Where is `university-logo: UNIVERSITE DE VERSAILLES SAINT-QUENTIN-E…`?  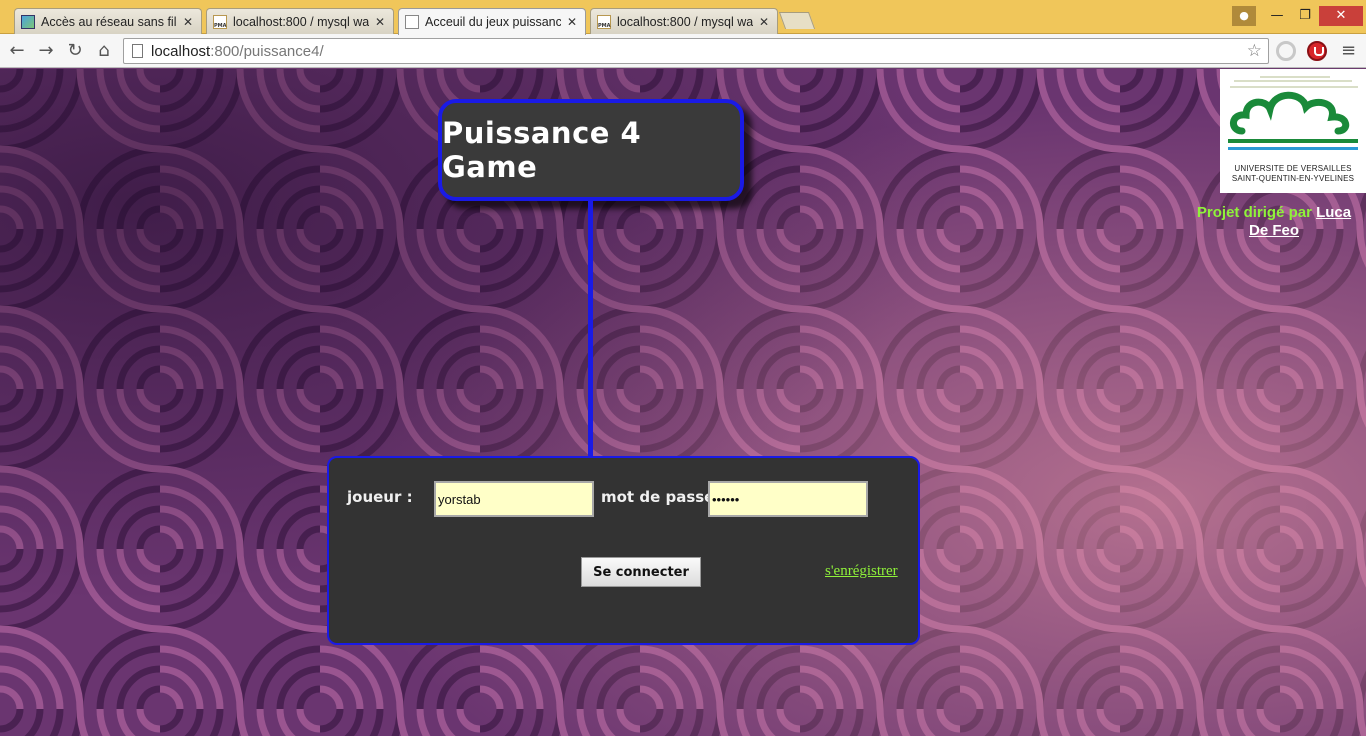
university-logo: UNIVERSITE DE VERSAILLES SAINT-QUENTIN-E… is located at coordinates (1293, 131).